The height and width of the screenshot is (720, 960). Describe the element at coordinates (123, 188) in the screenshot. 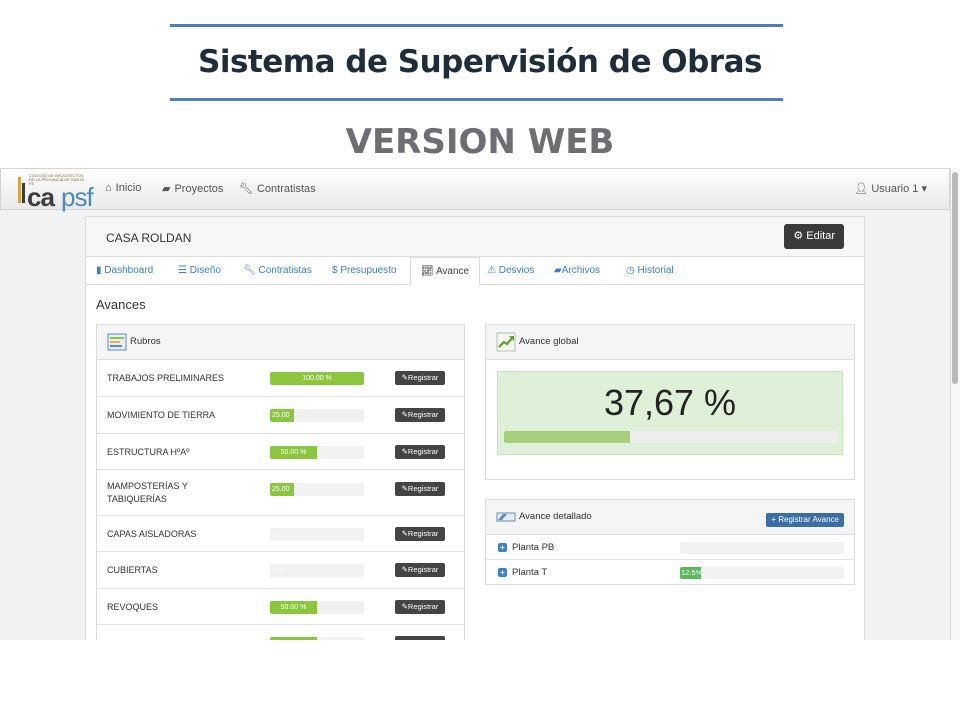

I see `nav-item-inicio: ⌂ Inicio` at that location.